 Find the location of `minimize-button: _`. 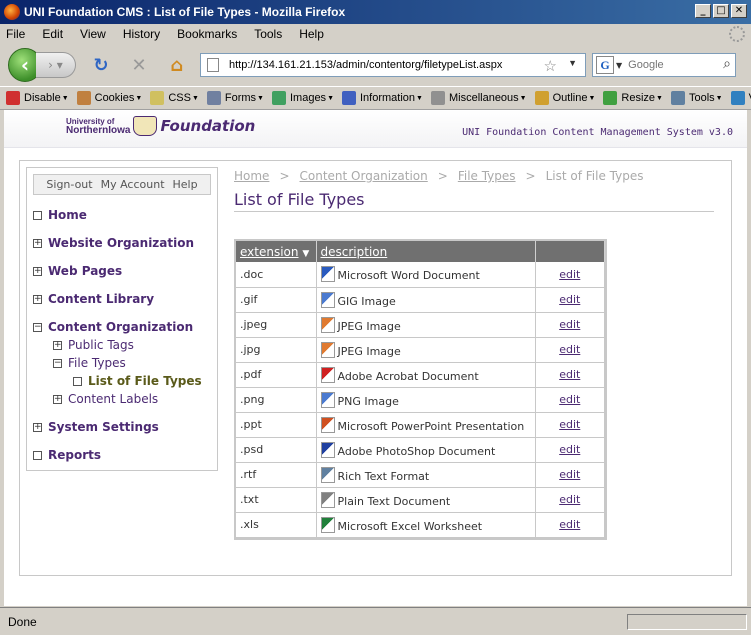

minimize-button: _ is located at coordinates (703, 11).